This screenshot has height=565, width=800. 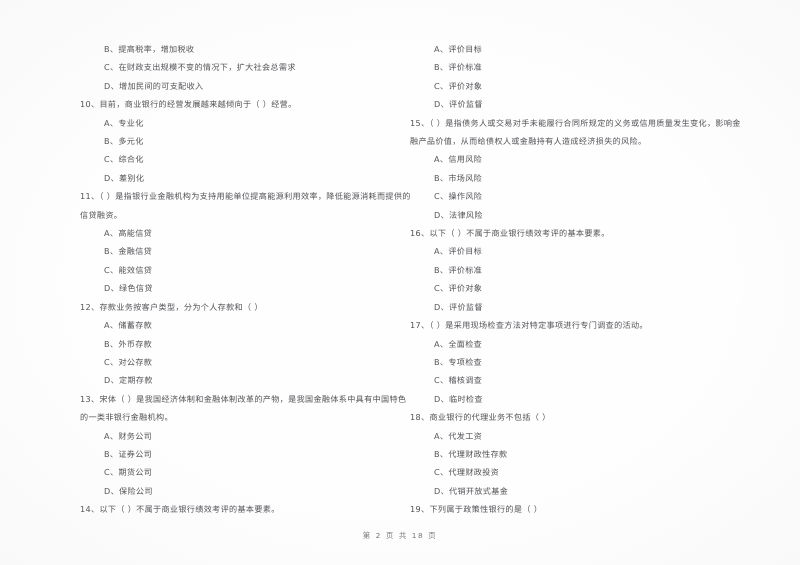 What do you see at coordinates (476, 509) in the screenshot?
I see `question-text: 19、下列属于政策性银行的是（ ）` at bounding box center [476, 509].